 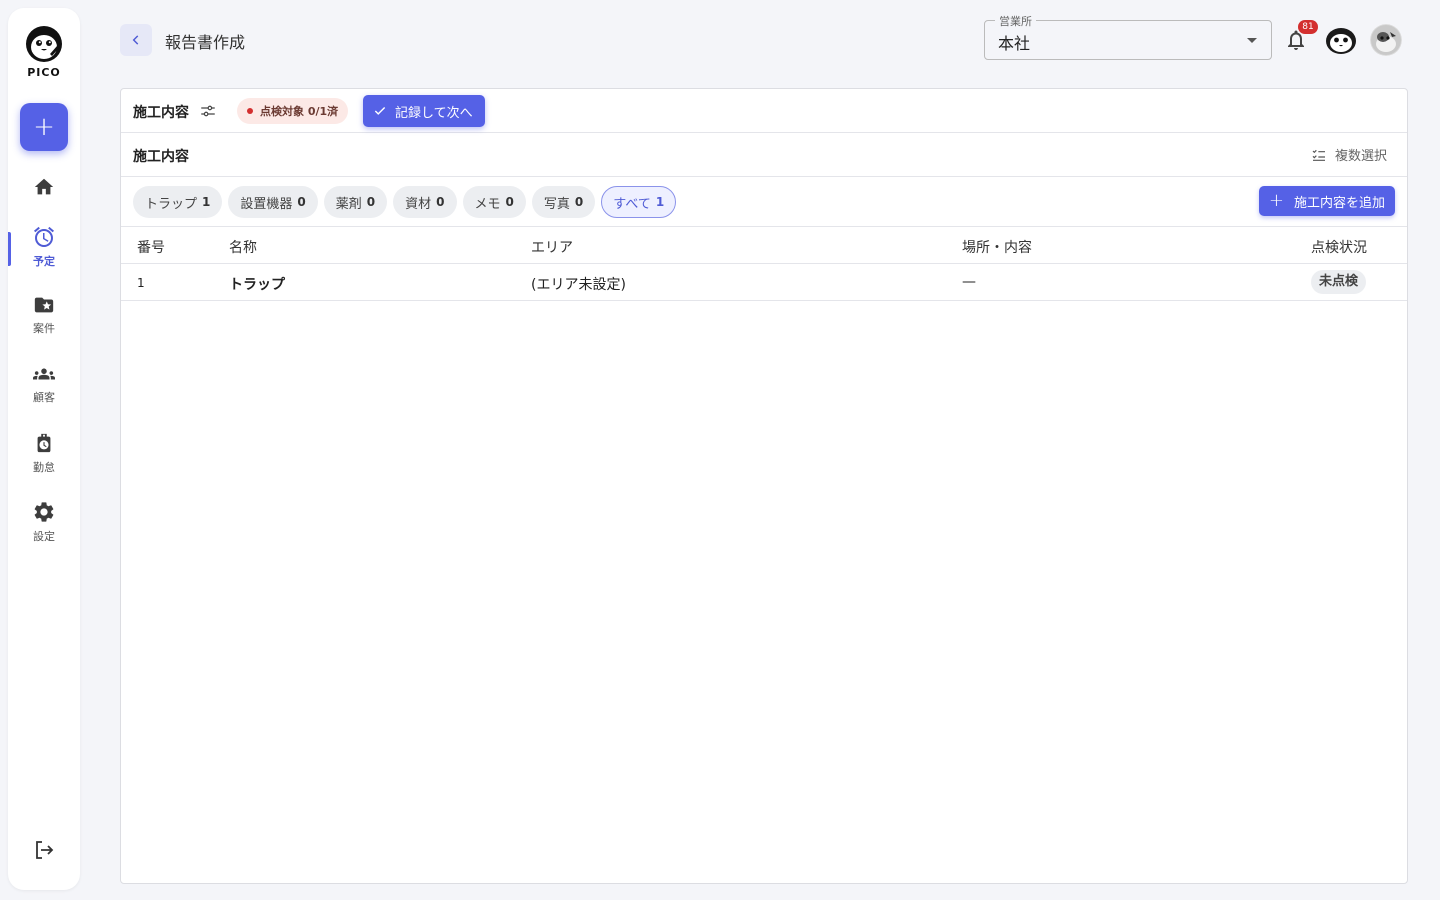 What do you see at coordinates (764, 245) in the screenshot?
I see `table-header: 番号 名称 エリア 場所・内容 点検状況` at bounding box center [764, 245].